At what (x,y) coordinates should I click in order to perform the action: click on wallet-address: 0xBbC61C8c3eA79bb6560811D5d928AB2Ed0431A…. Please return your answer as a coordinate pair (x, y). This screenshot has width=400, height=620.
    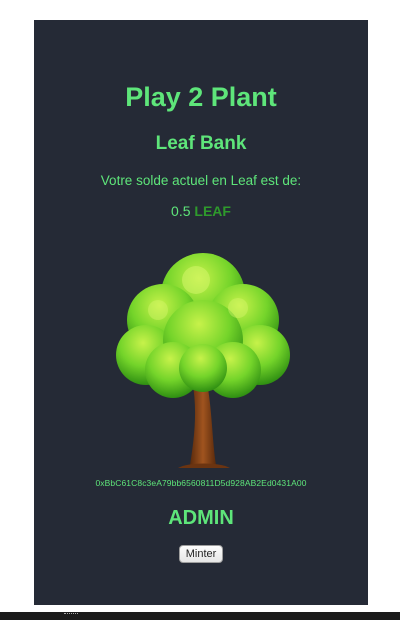
    Looking at the image, I should click on (201, 483).